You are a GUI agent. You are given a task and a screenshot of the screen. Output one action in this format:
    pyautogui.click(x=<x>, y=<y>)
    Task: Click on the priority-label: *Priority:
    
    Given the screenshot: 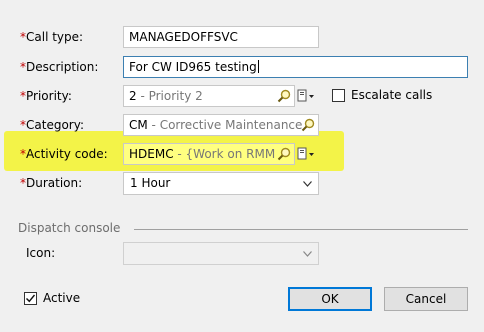 What is the action you would take?
    pyautogui.click(x=46, y=96)
    